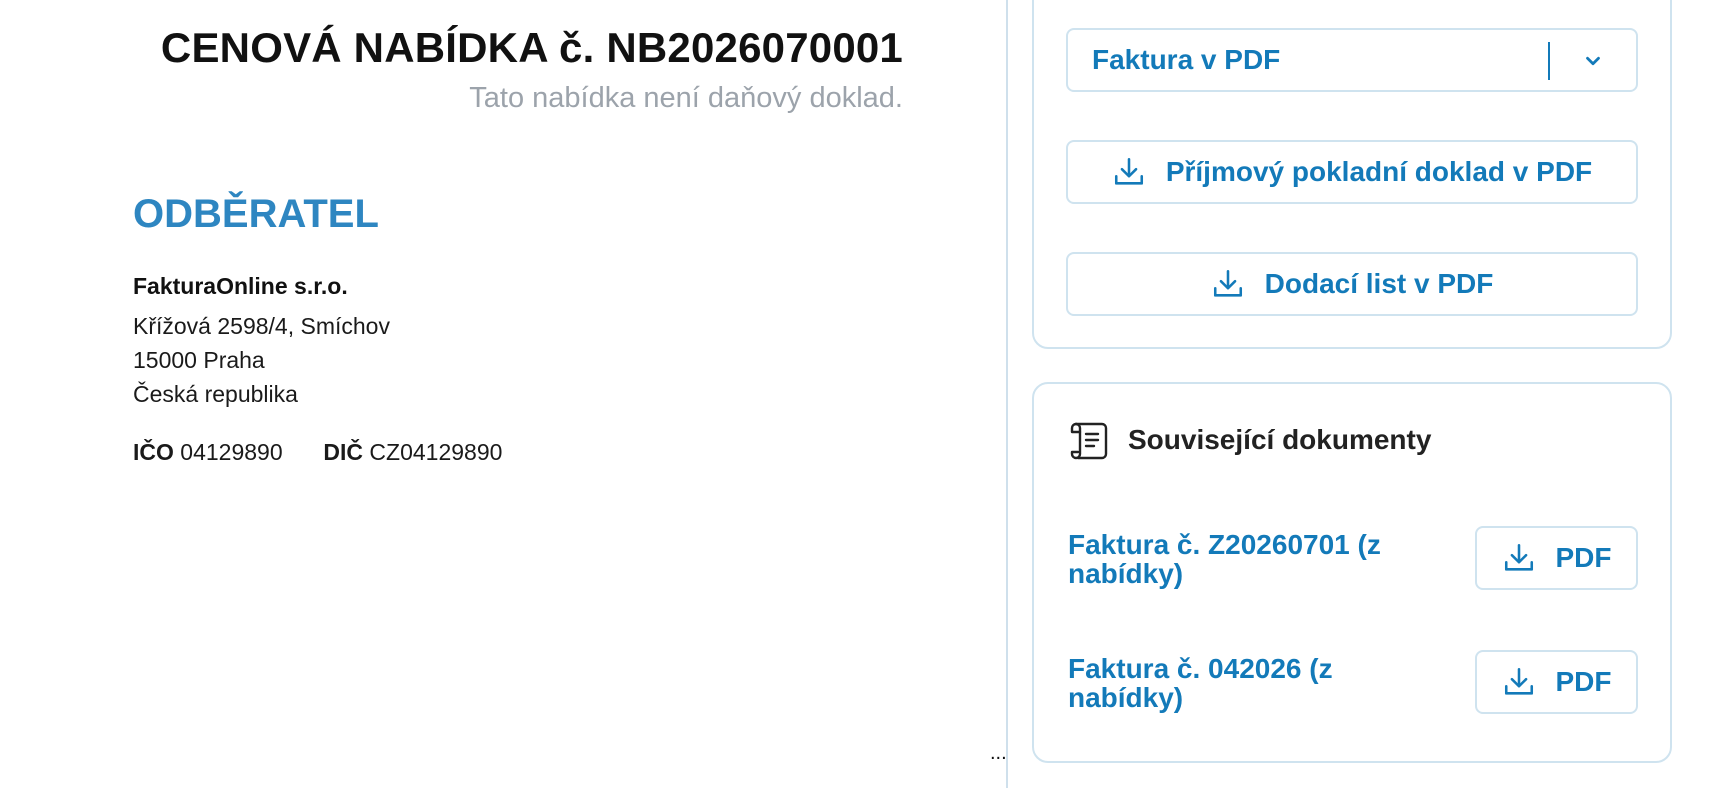 The width and height of the screenshot is (1724, 788). Describe the element at coordinates (1352, 60) in the screenshot. I see `invoice-pdf-dropdown: Faktura v PDF` at that location.